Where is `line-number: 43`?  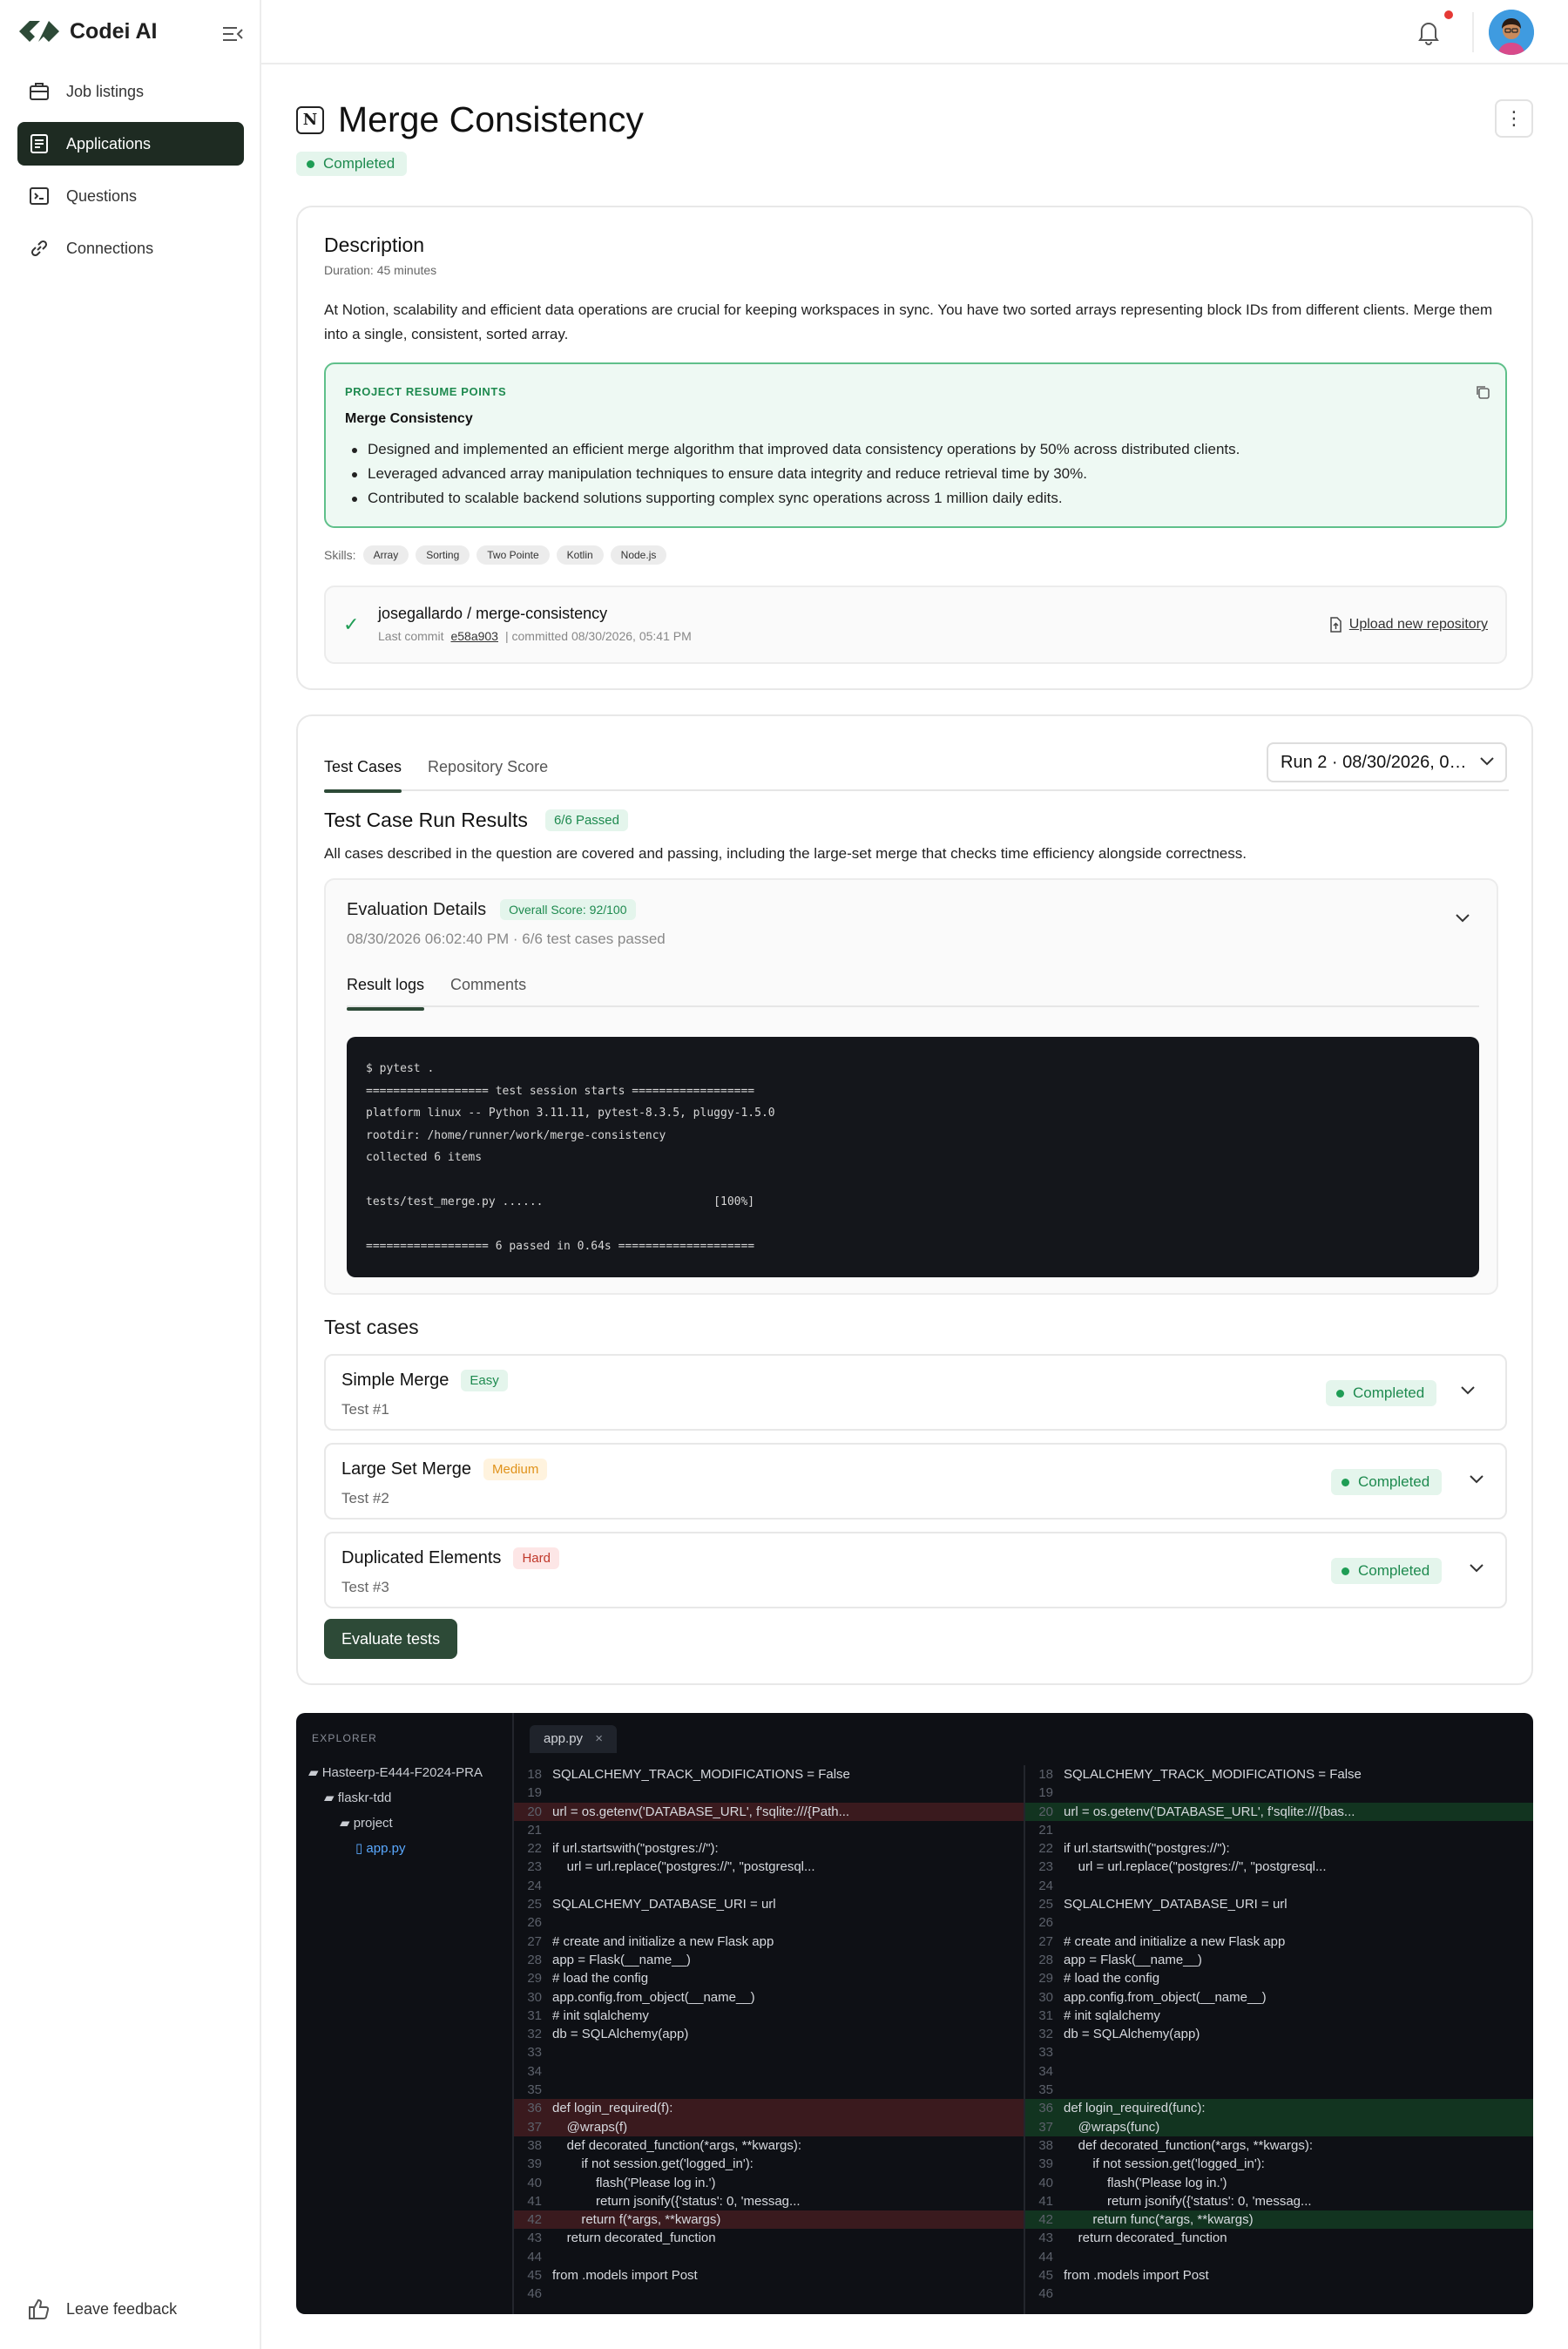
line-number: 43 is located at coordinates (1045, 2238).